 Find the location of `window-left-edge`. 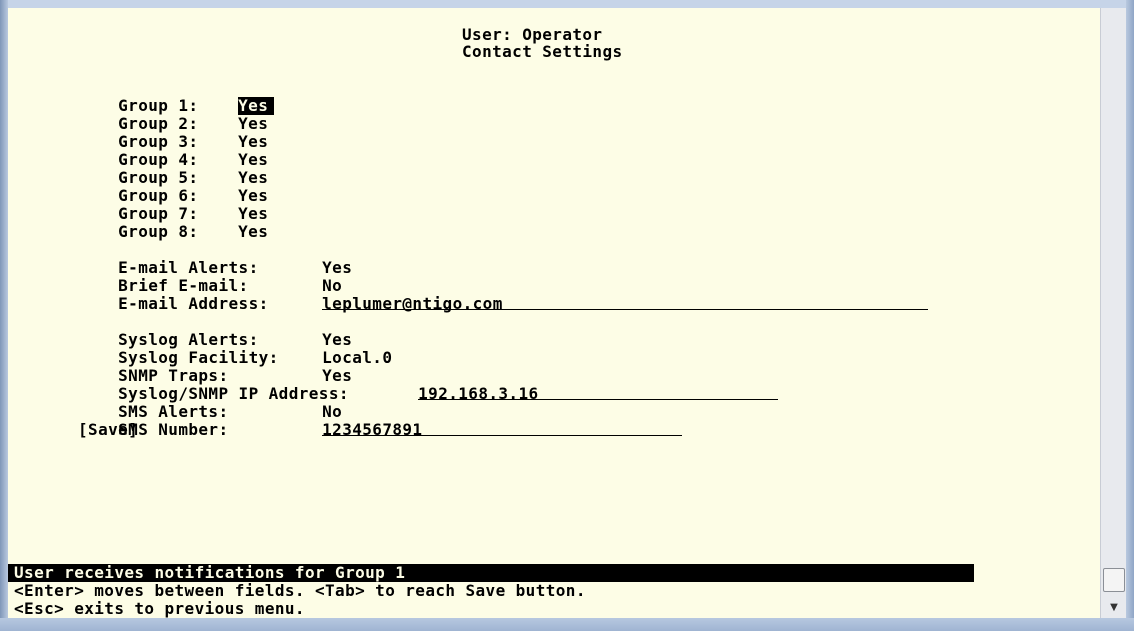

window-left-edge is located at coordinates (4, 315).